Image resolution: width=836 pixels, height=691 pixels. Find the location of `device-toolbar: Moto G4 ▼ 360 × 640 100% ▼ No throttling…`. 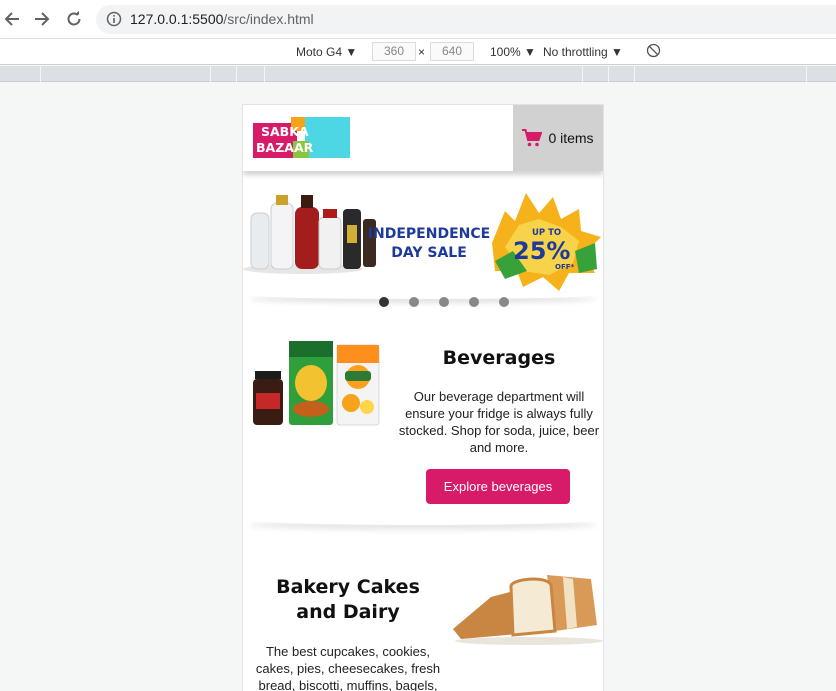

device-toolbar: Moto G4 ▼ 360 × 640 100% ▼ No throttling… is located at coordinates (418, 51).